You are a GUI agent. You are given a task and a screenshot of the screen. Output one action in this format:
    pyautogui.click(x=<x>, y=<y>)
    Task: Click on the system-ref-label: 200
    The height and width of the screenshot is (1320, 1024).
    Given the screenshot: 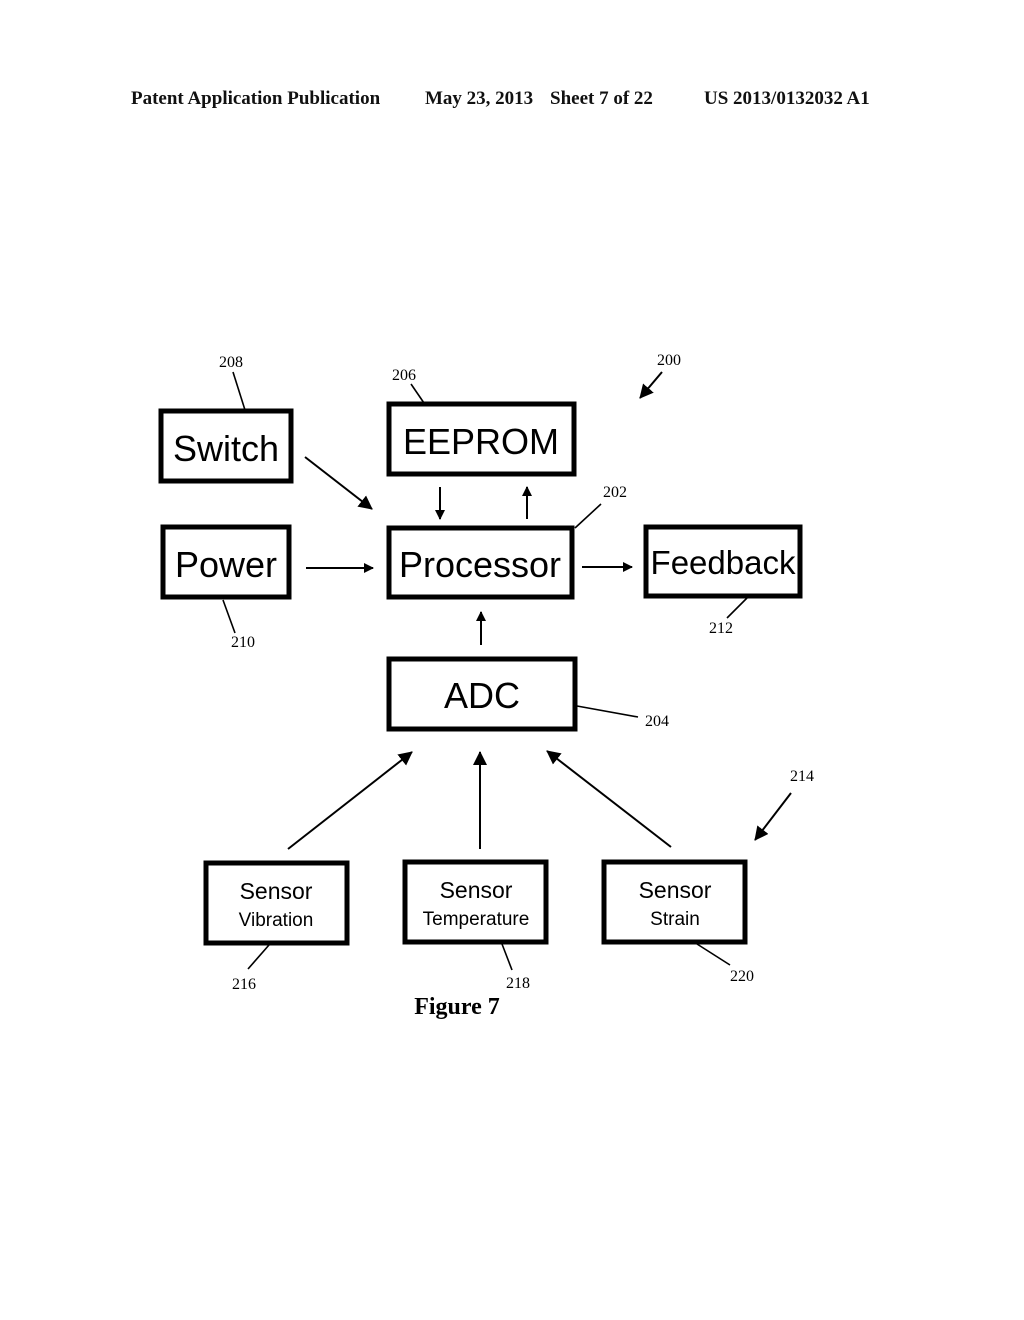 What is the action you would take?
    pyautogui.click(x=669, y=360)
    